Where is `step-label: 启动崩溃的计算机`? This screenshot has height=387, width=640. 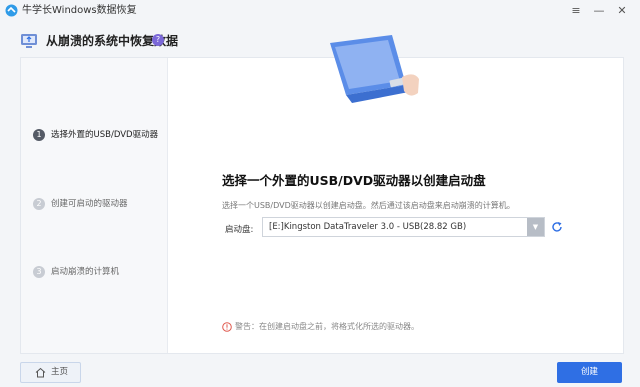 step-label: 启动崩溃的计算机 is located at coordinates (85, 272).